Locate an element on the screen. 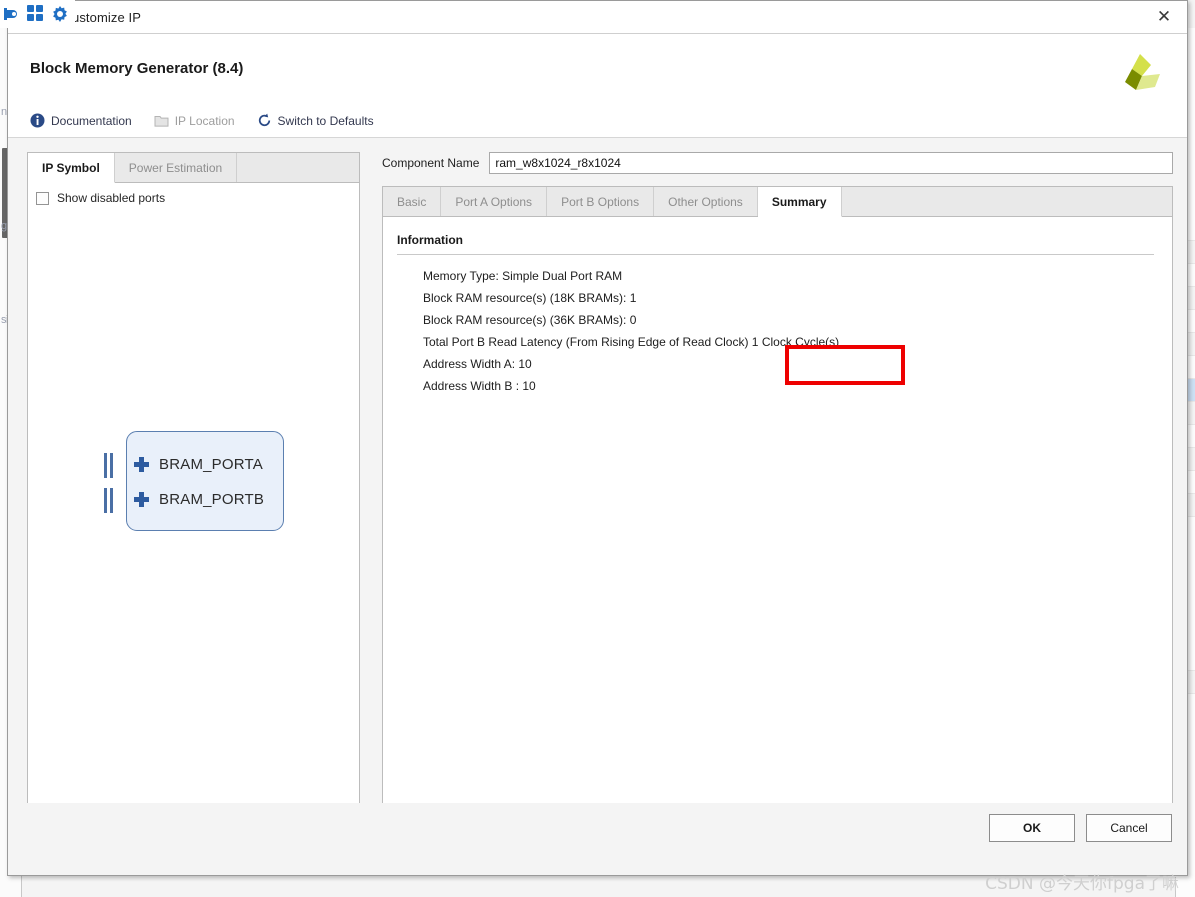  tab-port-a-options: Port A Options is located at coordinates (494, 201).